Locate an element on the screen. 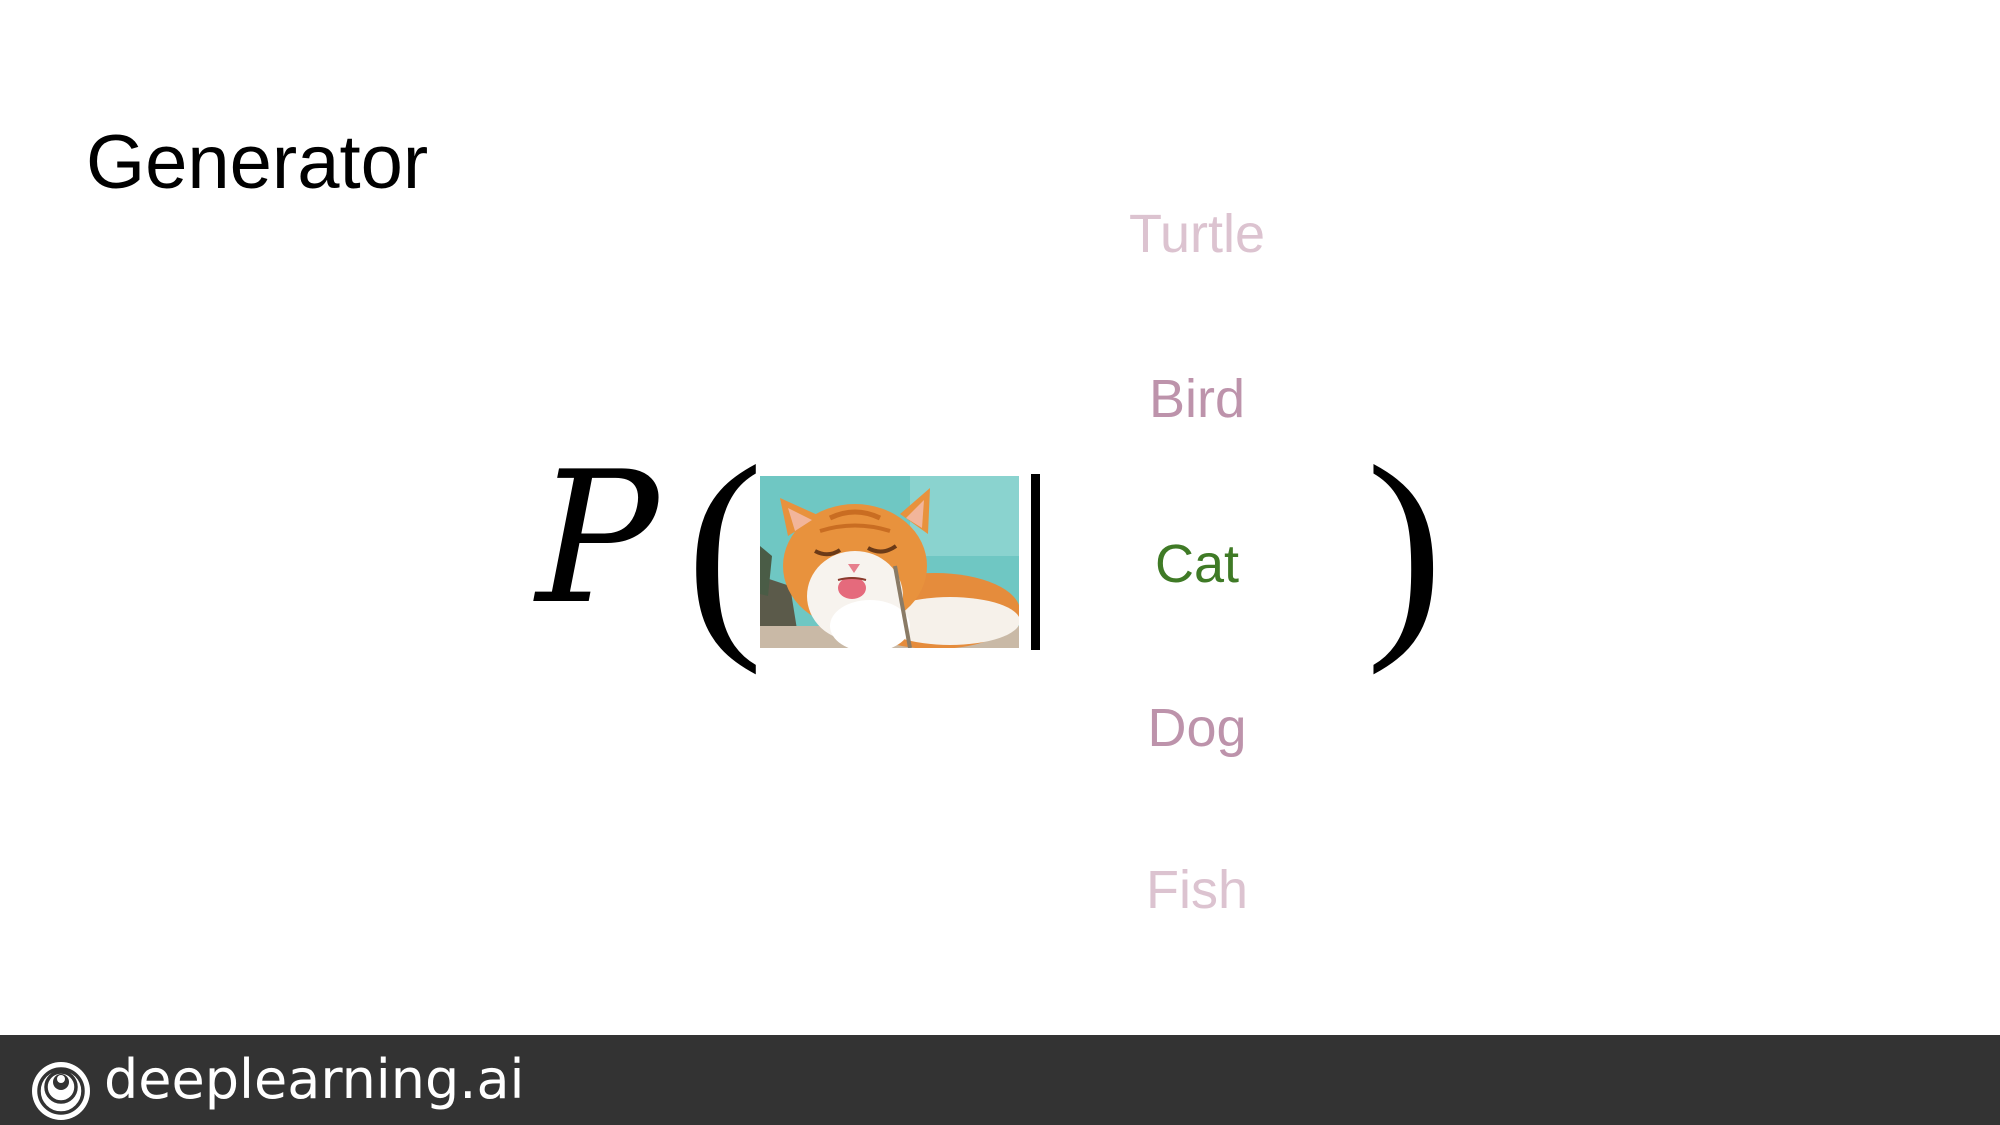 This screenshot has height=1125, width=2000. cat-image is located at coordinates (889, 562).